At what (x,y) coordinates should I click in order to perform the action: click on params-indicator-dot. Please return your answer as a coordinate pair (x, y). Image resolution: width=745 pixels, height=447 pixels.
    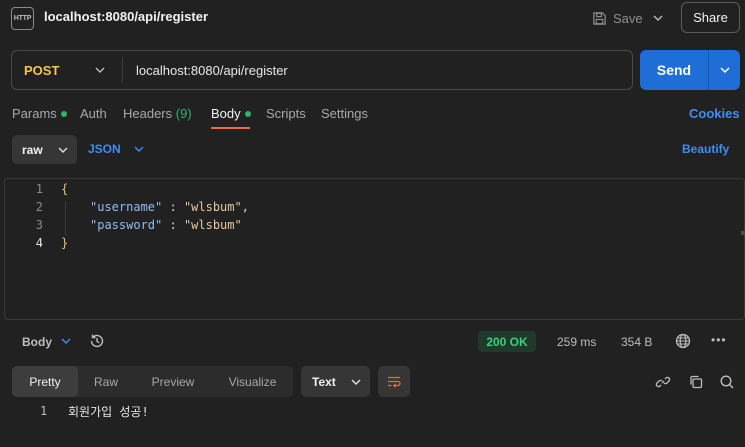
    Looking at the image, I should click on (63, 113).